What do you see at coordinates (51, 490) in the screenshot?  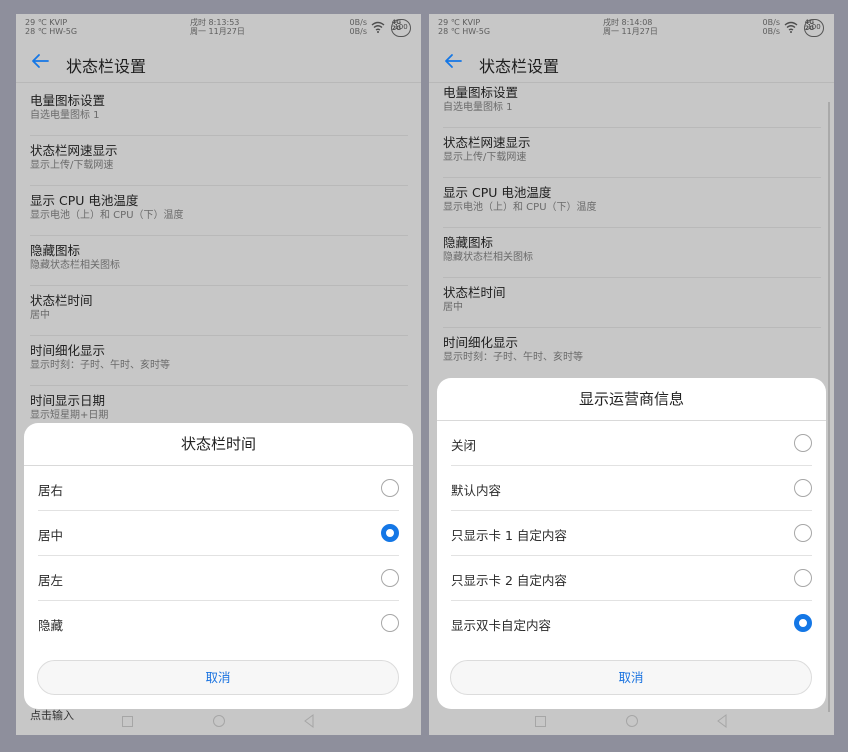 I see `option-label: 居右` at bounding box center [51, 490].